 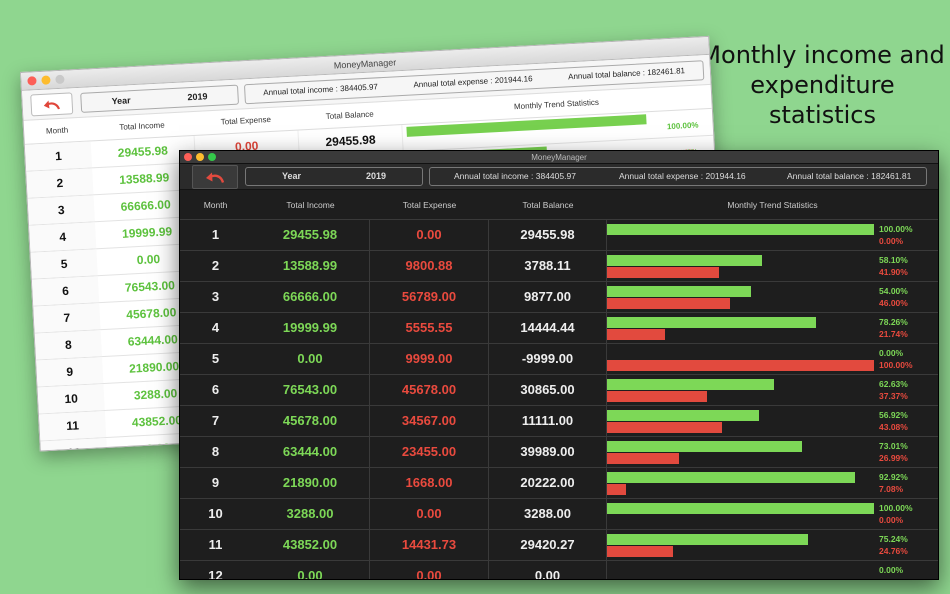 I want to click on row-month: 1, so click(x=215, y=234).